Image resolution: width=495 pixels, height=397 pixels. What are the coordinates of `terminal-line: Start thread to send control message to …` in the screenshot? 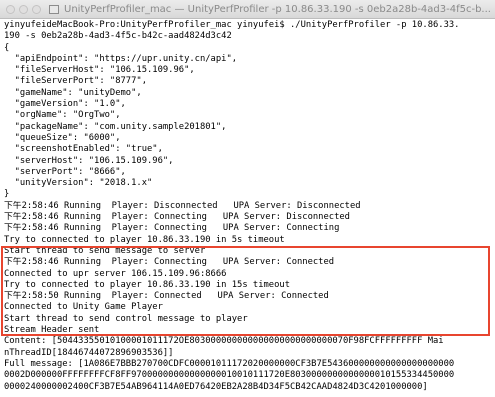 It's located at (126, 318).